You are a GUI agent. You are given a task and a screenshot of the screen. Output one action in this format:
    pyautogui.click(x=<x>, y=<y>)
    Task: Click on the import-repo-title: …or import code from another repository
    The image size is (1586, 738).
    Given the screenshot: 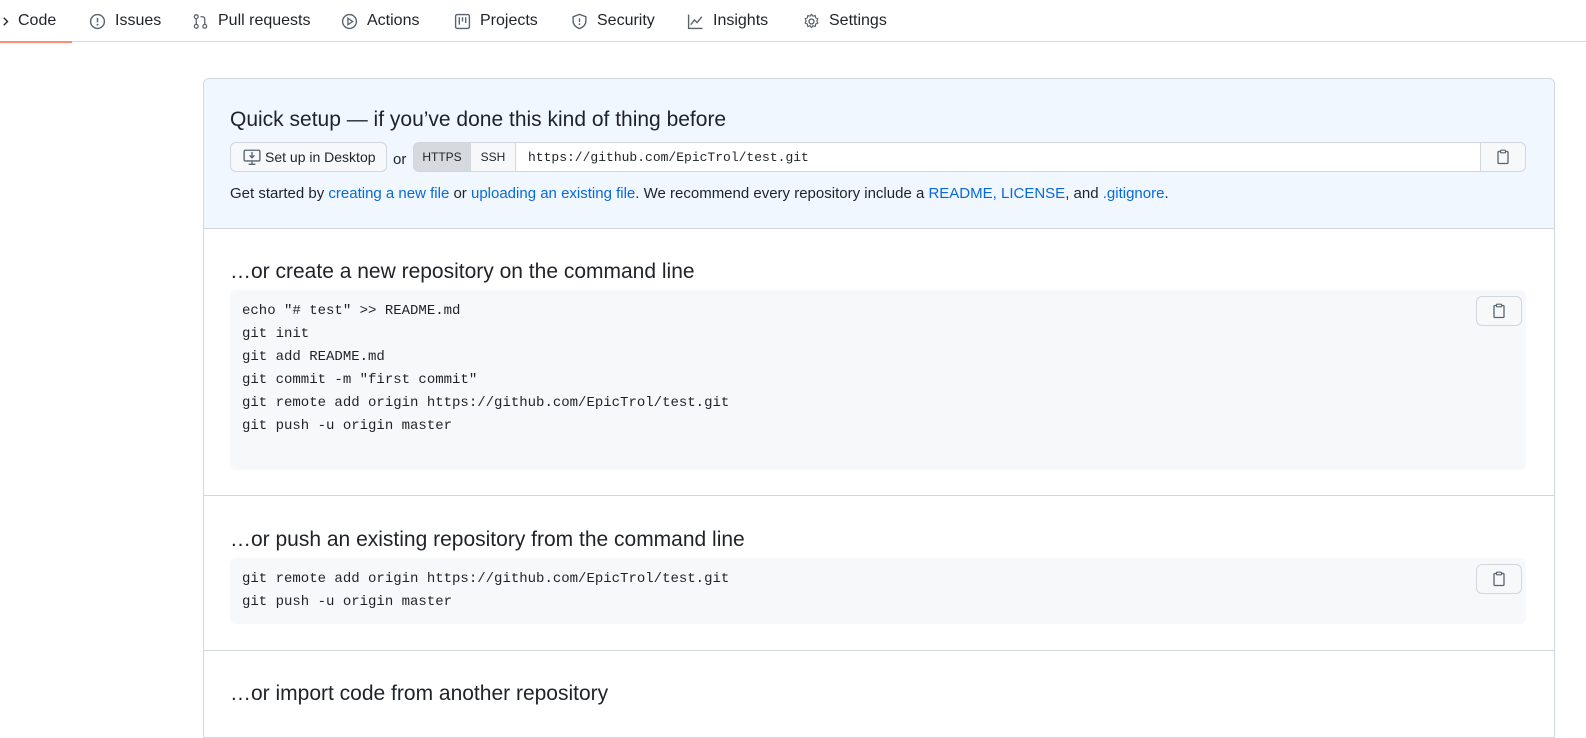 What is the action you would take?
    pyautogui.click(x=419, y=693)
    